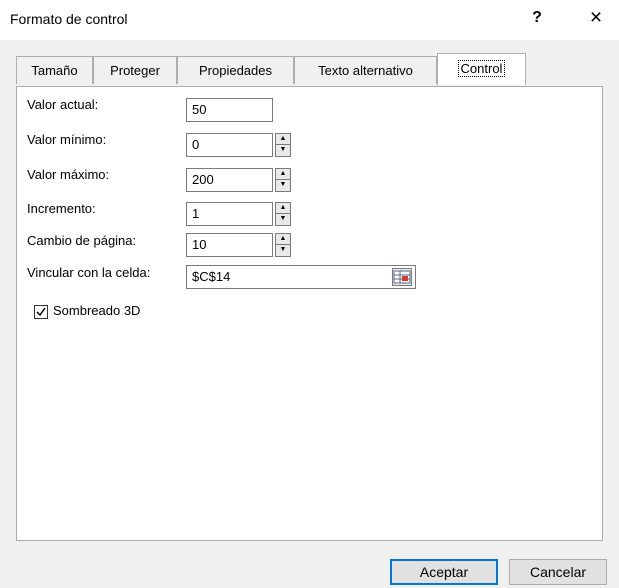 The height and width of the screenshot is (588, 619). Describe the element at coordinates (537, 18) in the screenshot. I see `help-icon: ?` at that location.